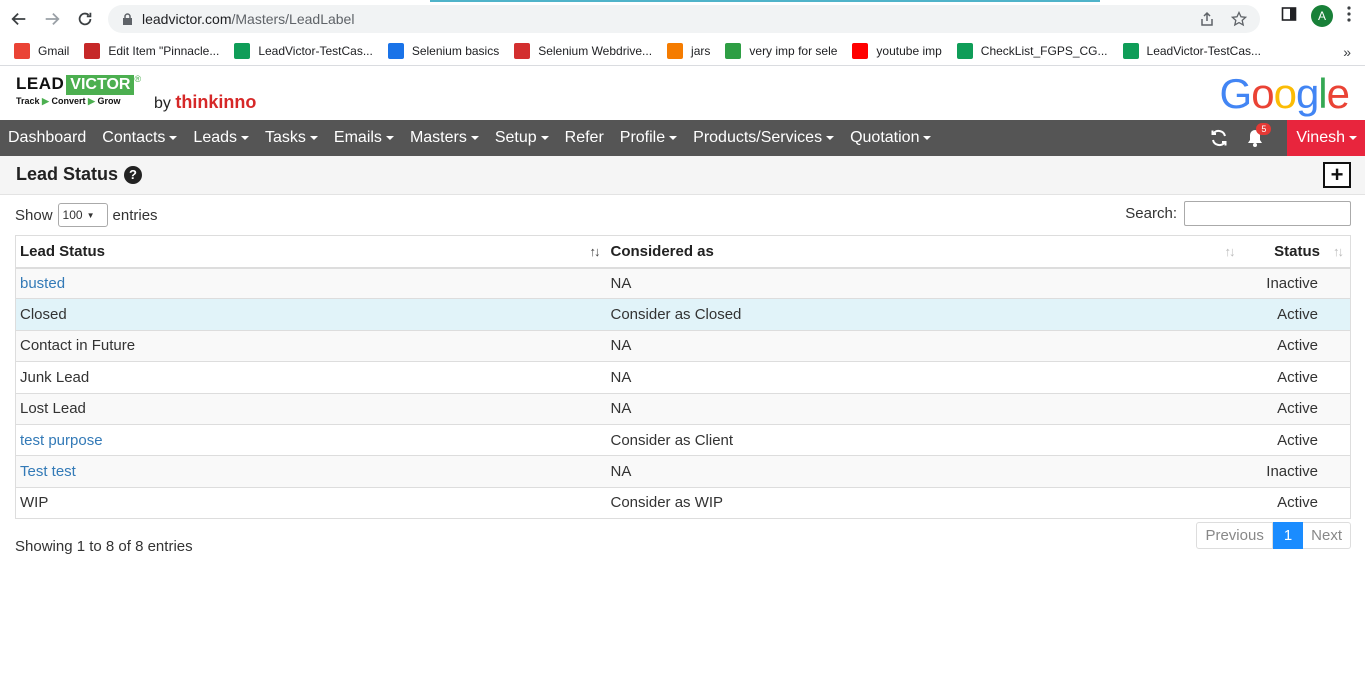 Image resolution: width=1365 pixels, height=677 pixels. What do you see at coordinates (1219, 138) in the screenshot?
I see `refresh-icon` at bounding box center [1219, 138].